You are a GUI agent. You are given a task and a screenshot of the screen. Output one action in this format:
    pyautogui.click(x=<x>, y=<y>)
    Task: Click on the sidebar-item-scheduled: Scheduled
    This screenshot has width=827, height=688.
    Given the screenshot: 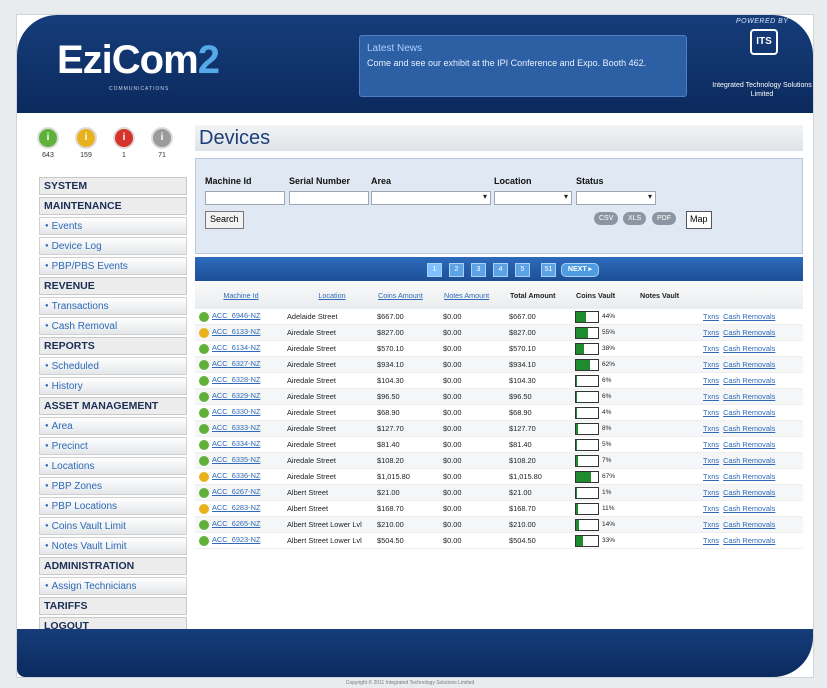 What is the action you would take?
    pyautogui.click(x=113, y=366)
    